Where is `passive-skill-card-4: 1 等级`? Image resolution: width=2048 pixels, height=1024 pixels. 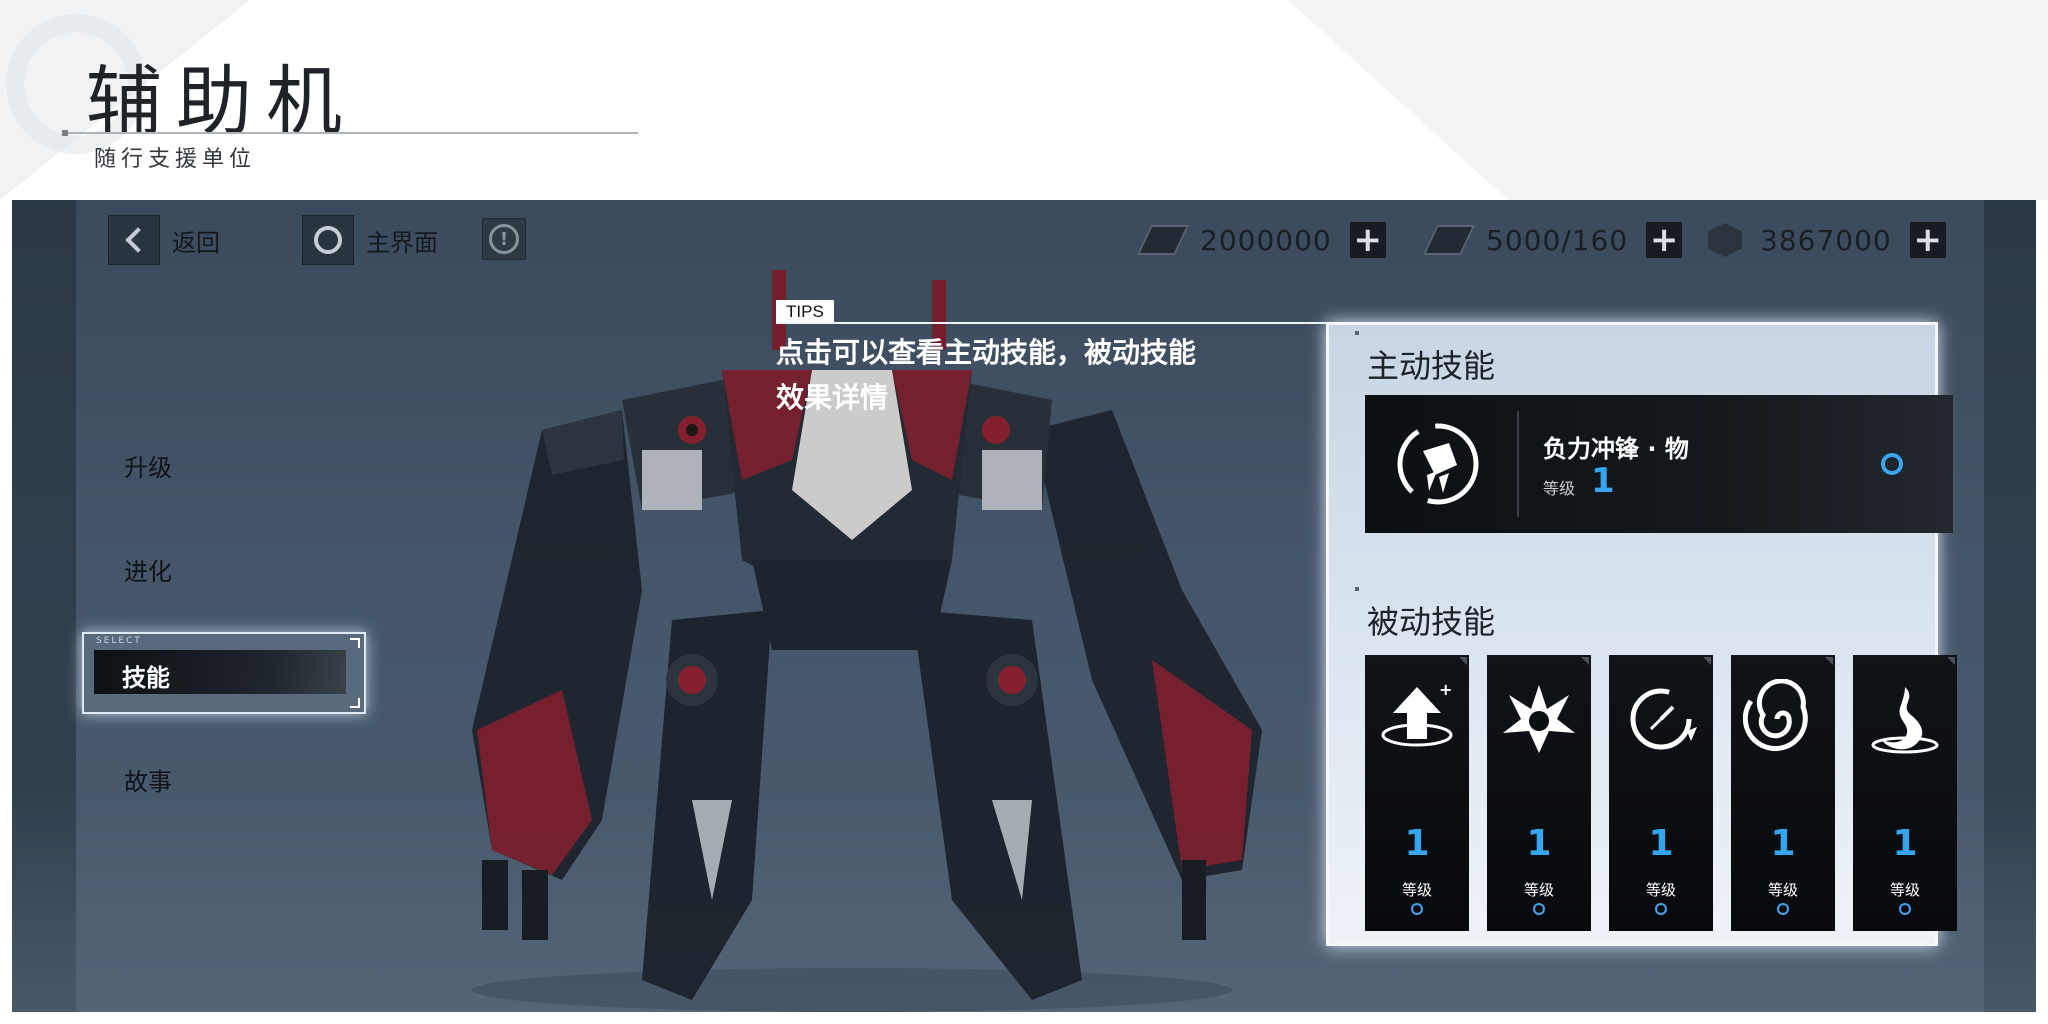
passive-skill-card-4: 1 等级 is located at coordinates (1783, 793).